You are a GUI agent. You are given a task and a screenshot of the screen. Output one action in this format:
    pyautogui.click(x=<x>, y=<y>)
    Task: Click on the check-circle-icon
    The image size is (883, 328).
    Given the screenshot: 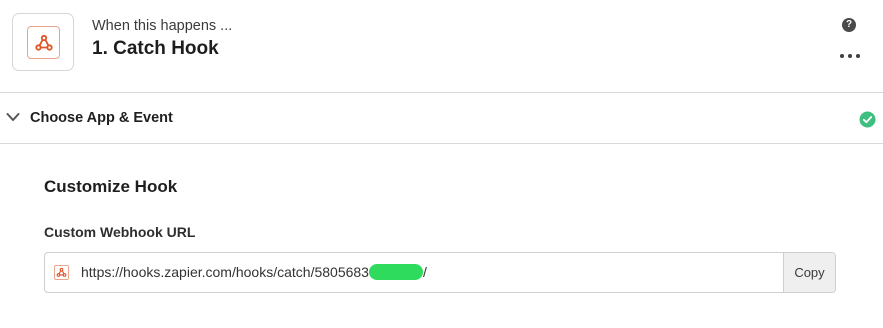 What is the action you would take?
    pyautogui.click(x=867, y=119)
    